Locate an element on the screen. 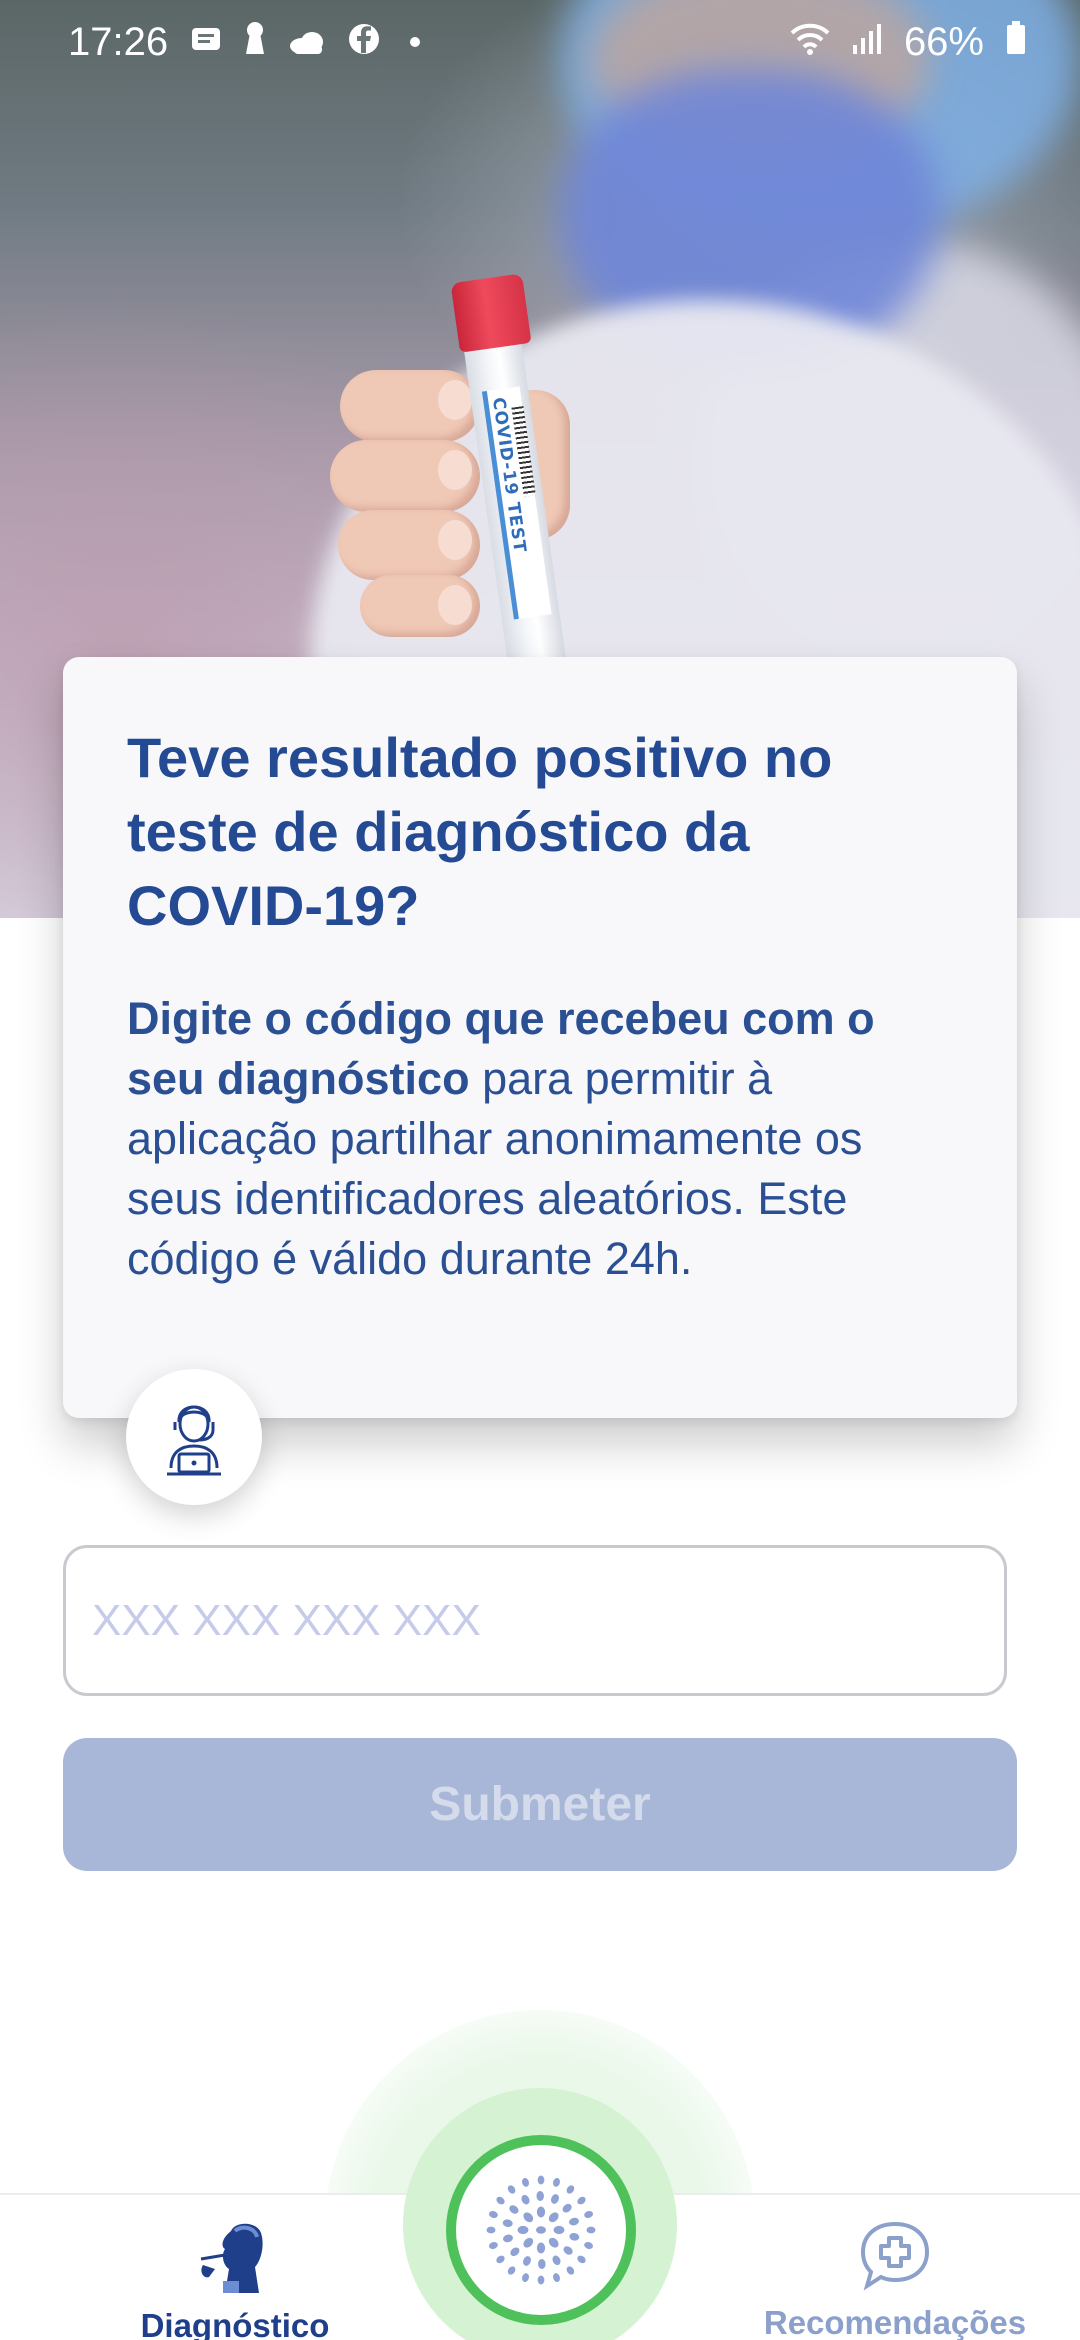 This screenshot has width=1080, height=2340. support-agent-avatar is located at coordinates (194, 1437).